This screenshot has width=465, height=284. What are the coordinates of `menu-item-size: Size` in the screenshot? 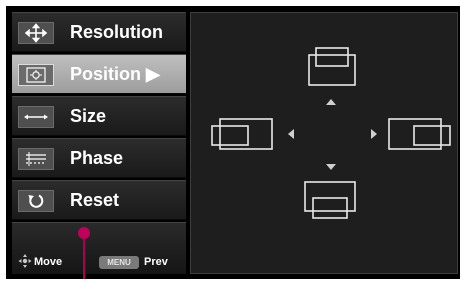 It's located at (99, 116).